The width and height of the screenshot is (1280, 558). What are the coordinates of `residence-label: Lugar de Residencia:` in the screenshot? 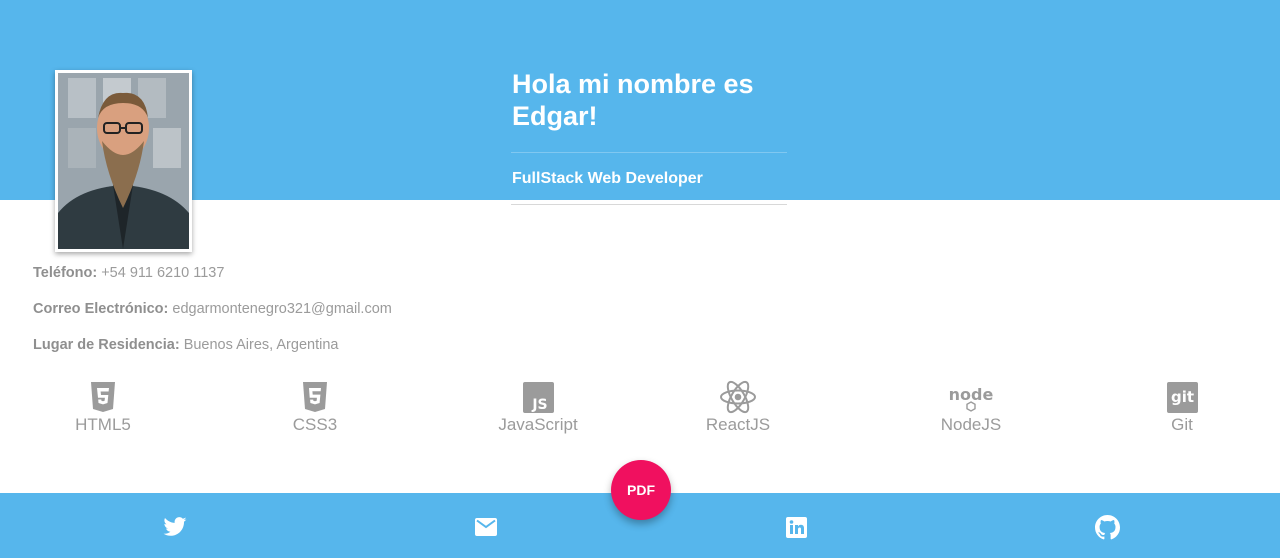 It's located at (106, 345).